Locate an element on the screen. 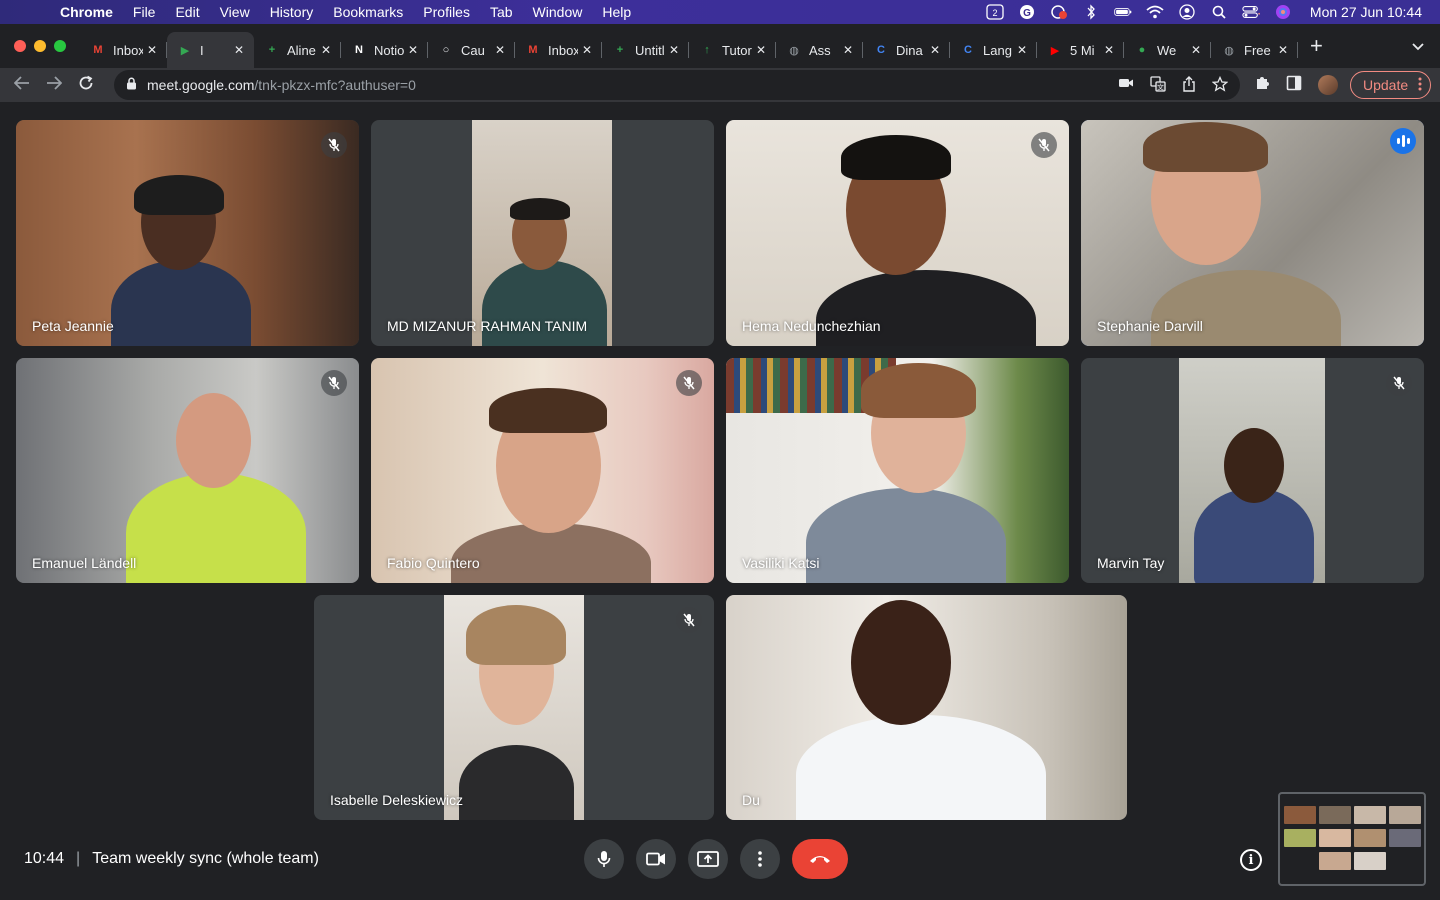 Image resolution: width=1440 pixels, height=900 pixels. browser-tab: ● We ✕ is located at coordinates (1167, 50).